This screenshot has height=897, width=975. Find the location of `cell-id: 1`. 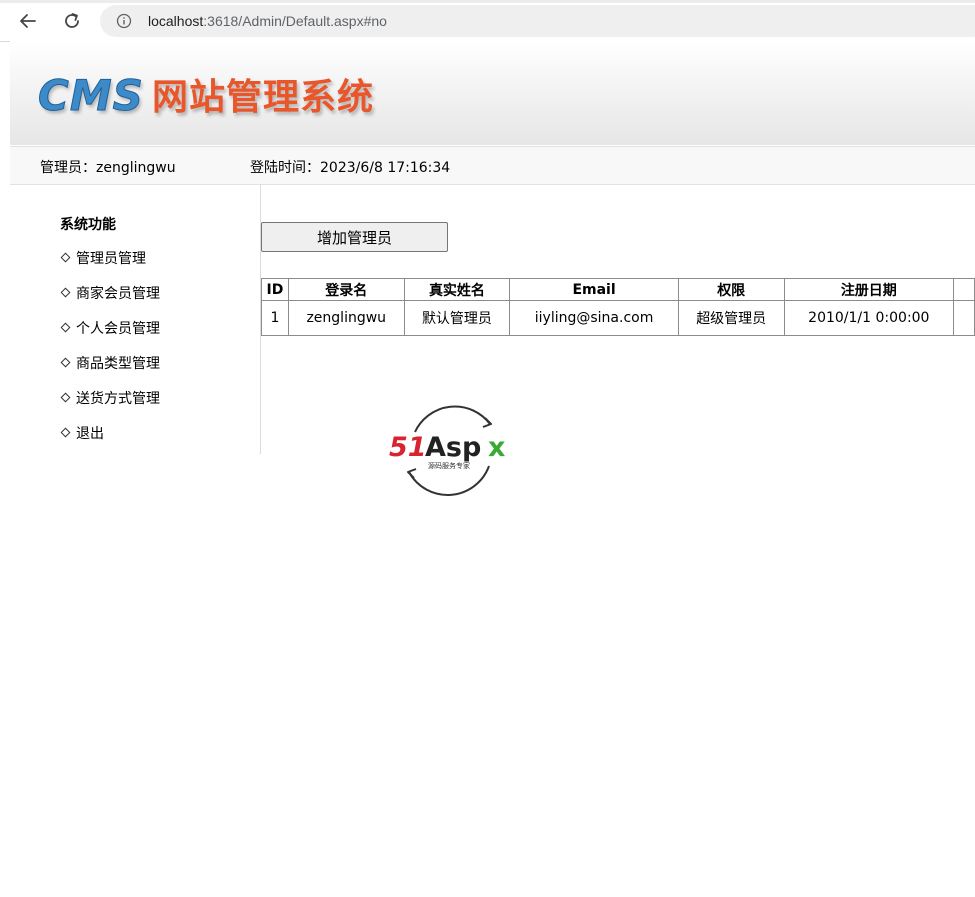

cell-id: 1 is located at coordinates (275, 318).